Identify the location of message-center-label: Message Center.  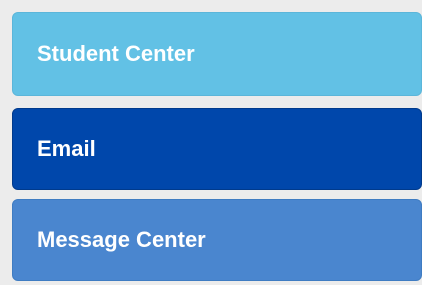
(121, 239).